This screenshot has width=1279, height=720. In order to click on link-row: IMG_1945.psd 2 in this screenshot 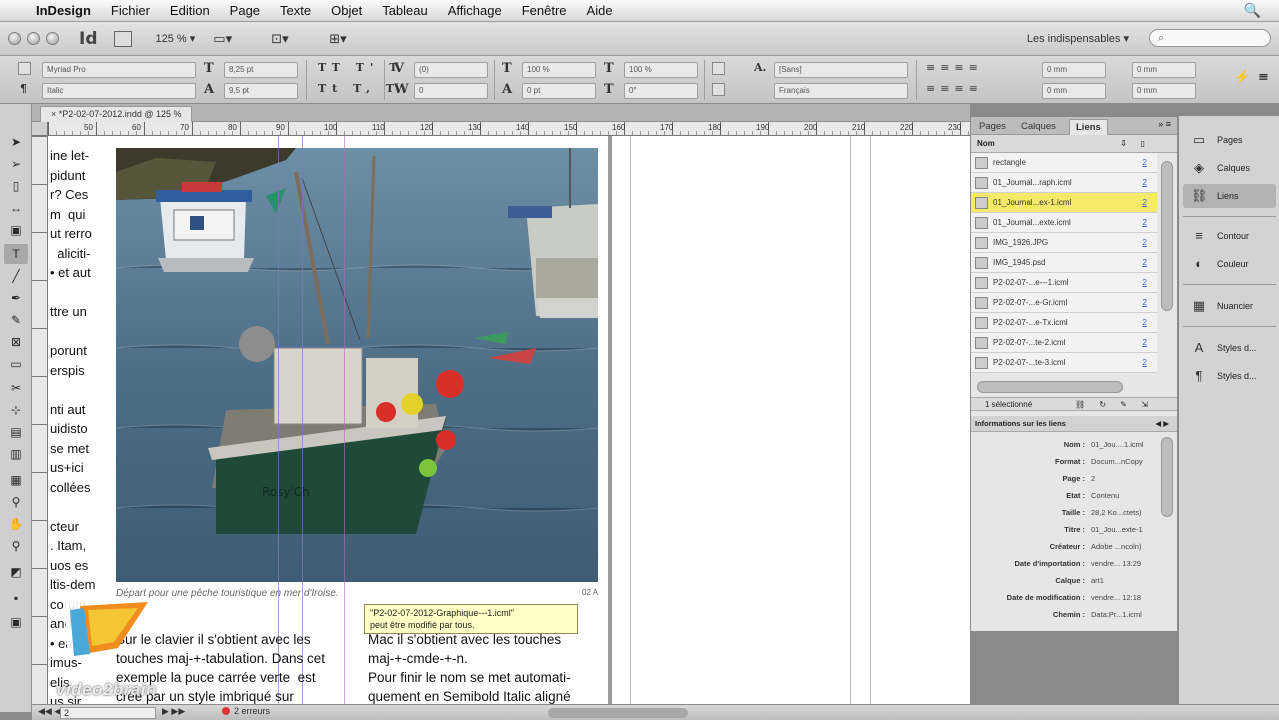, I will do `click(1064, 263)`.